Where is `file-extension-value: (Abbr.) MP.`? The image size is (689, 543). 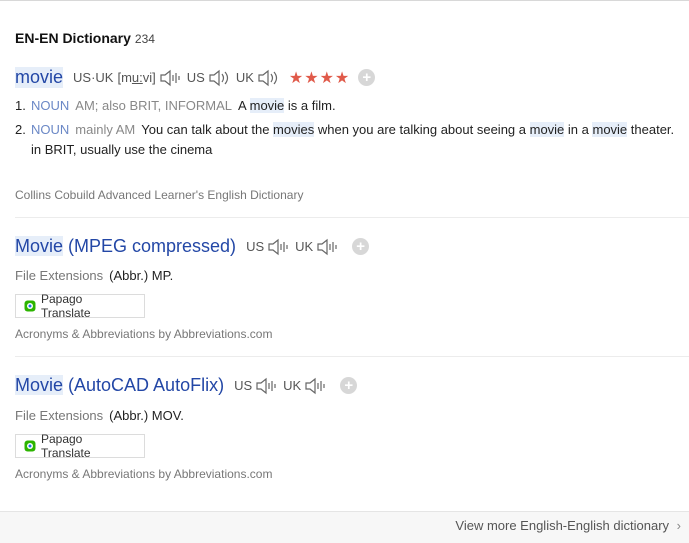
file-extension-value: (Abbr.) MP. is located at coordinates (141, 275).